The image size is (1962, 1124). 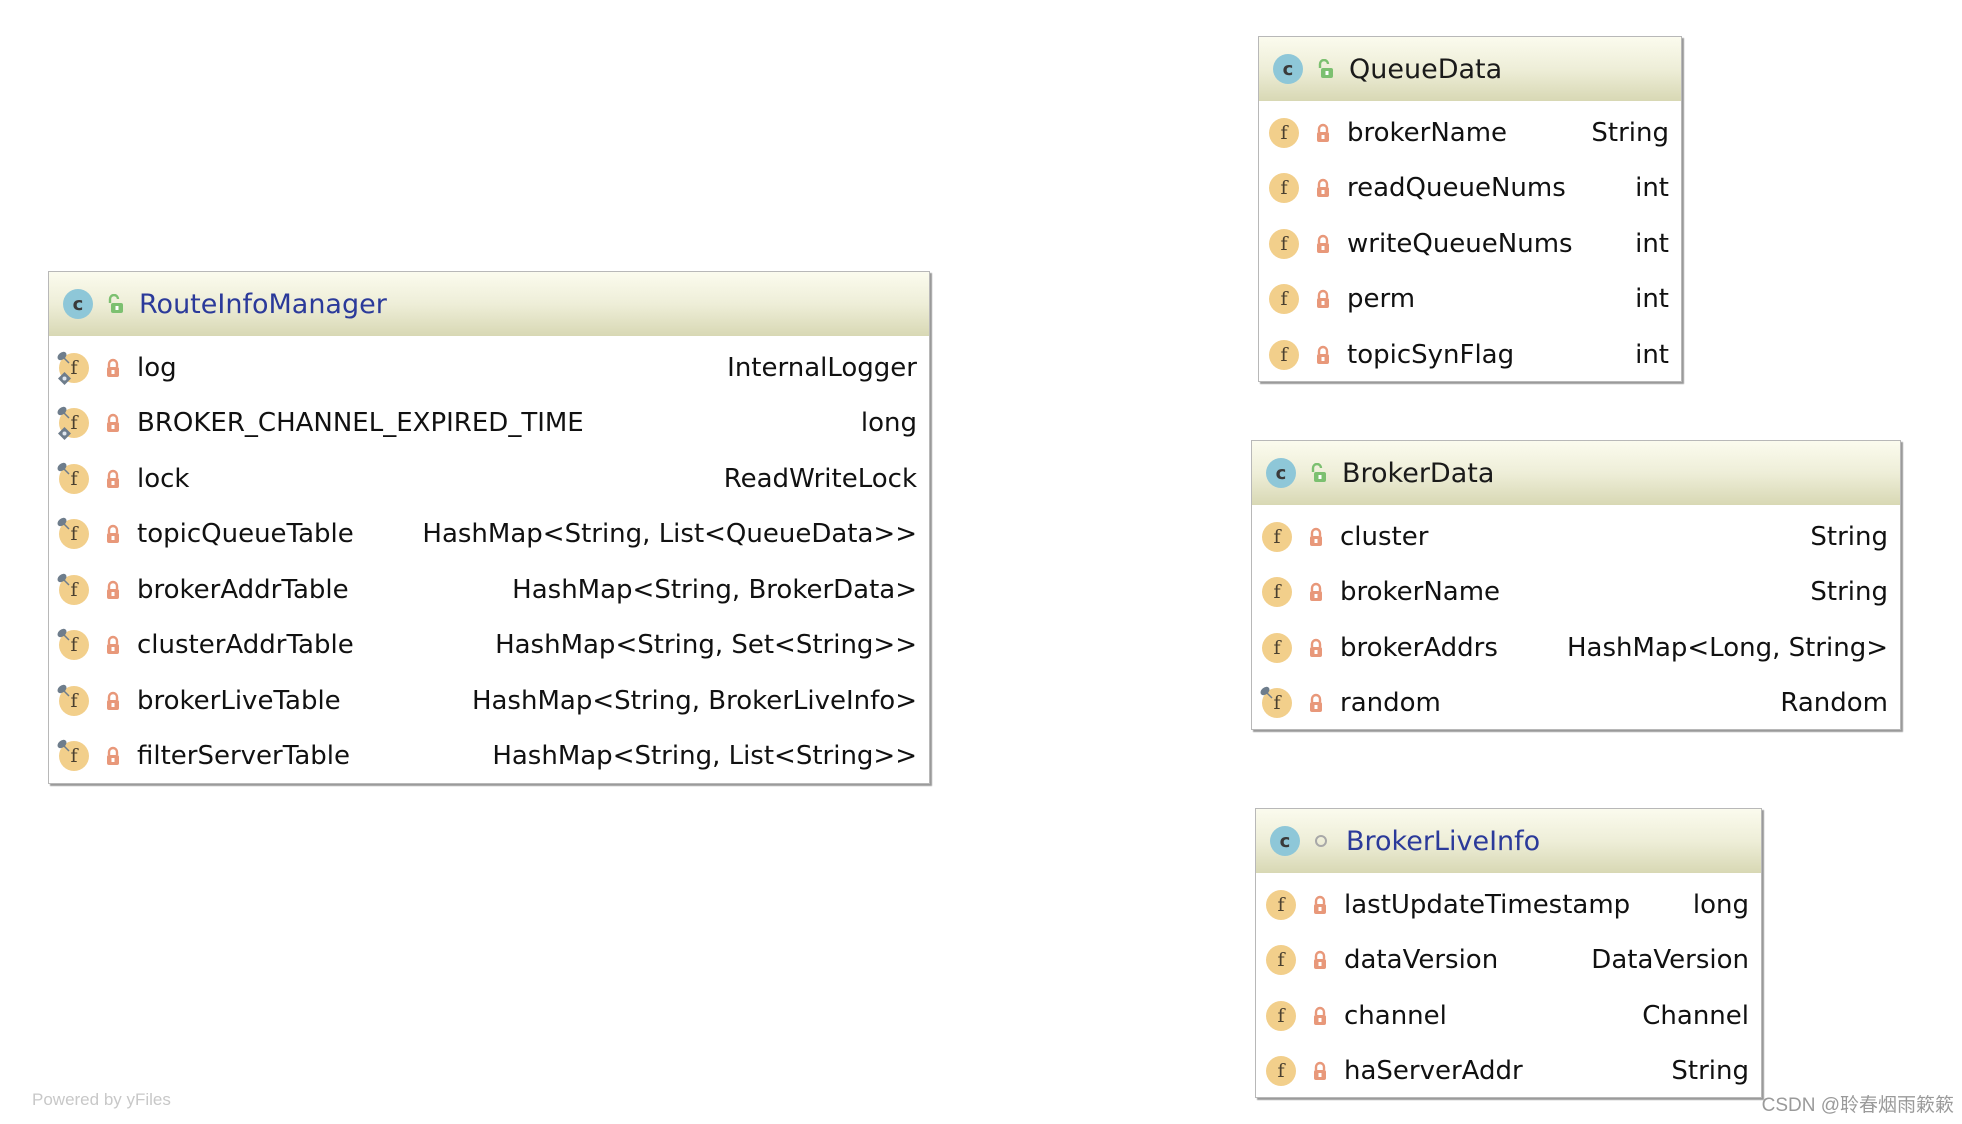 What do you see at coordinates (1470, 355) in the screenshot?
I see `field-row: f topicSynFlag int` at bounding box center [1470, 355].